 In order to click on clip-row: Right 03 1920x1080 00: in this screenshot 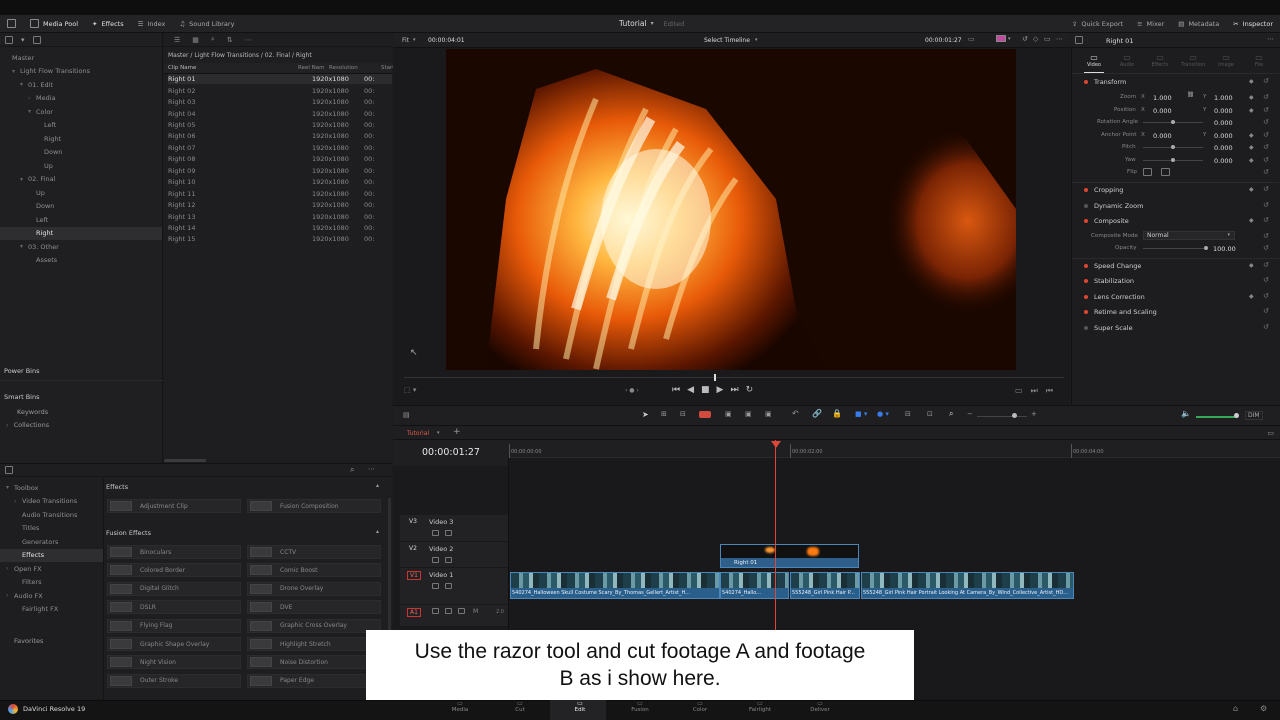, I will do `click(280, 103)`.